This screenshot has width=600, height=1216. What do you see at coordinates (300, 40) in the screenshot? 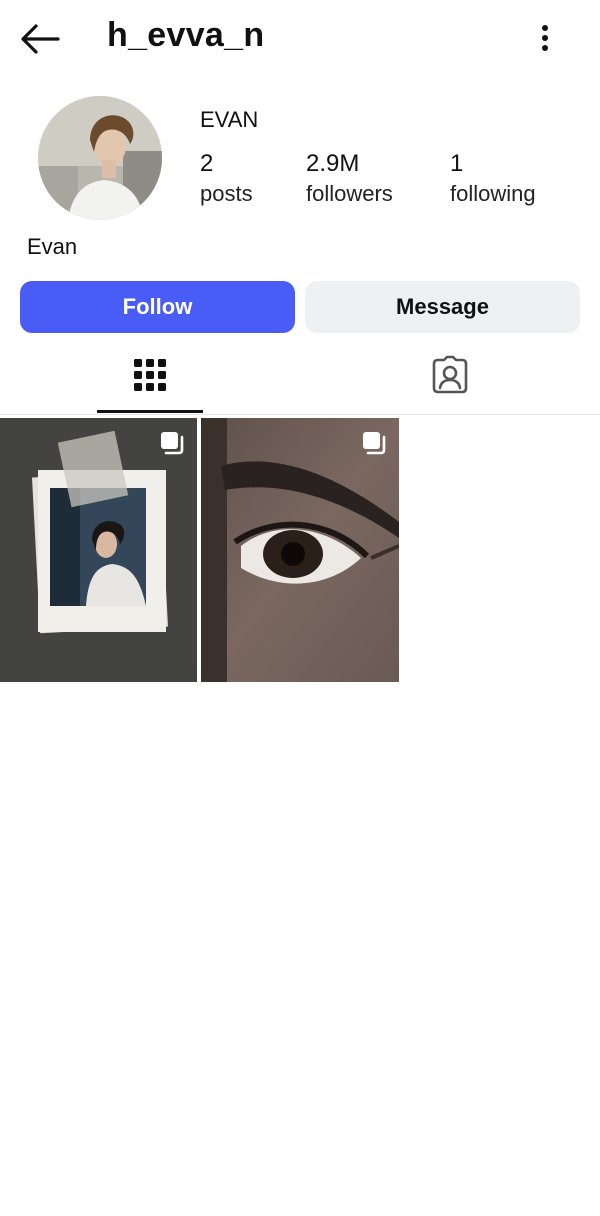
I see `top-bar: h_evva_n` at bounding box center [300, 40].